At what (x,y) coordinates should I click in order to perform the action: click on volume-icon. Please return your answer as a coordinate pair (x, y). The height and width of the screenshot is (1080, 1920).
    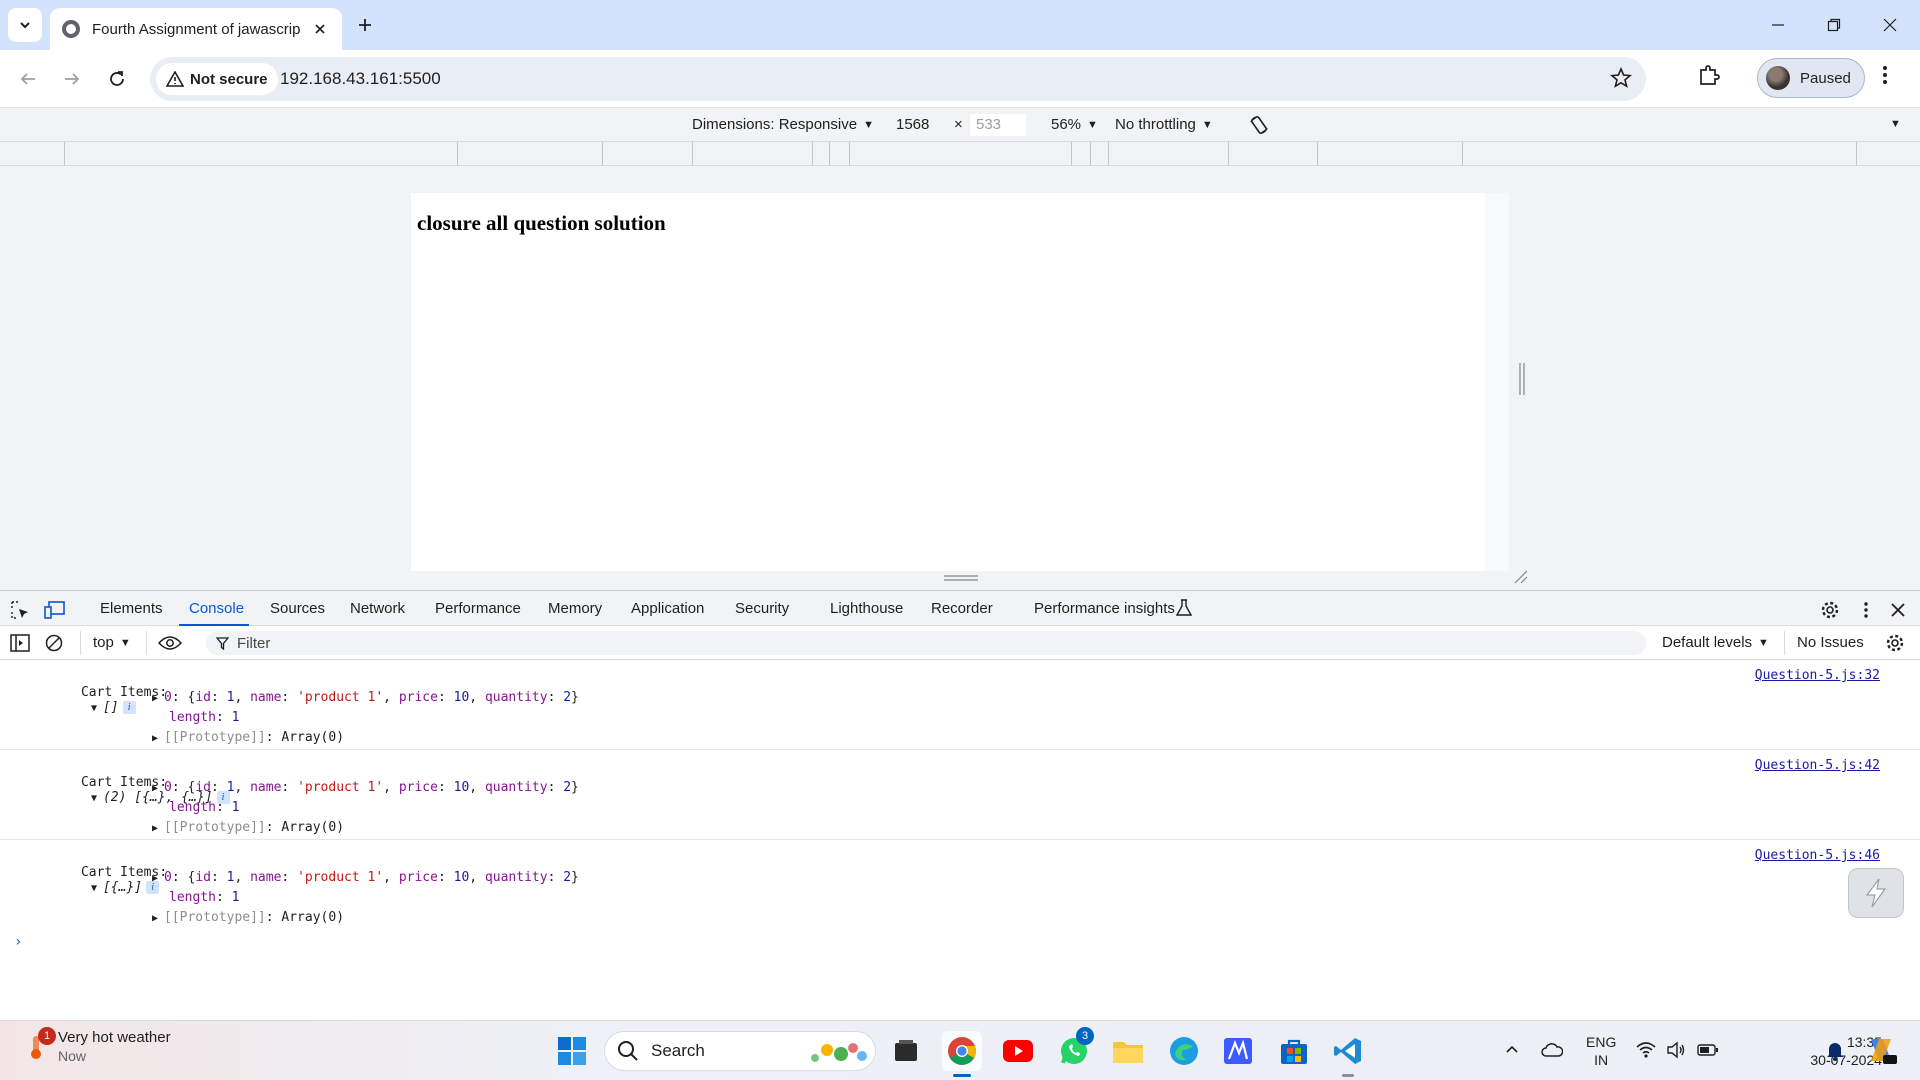
    Looking at the image, I should click on (1676, 1050).